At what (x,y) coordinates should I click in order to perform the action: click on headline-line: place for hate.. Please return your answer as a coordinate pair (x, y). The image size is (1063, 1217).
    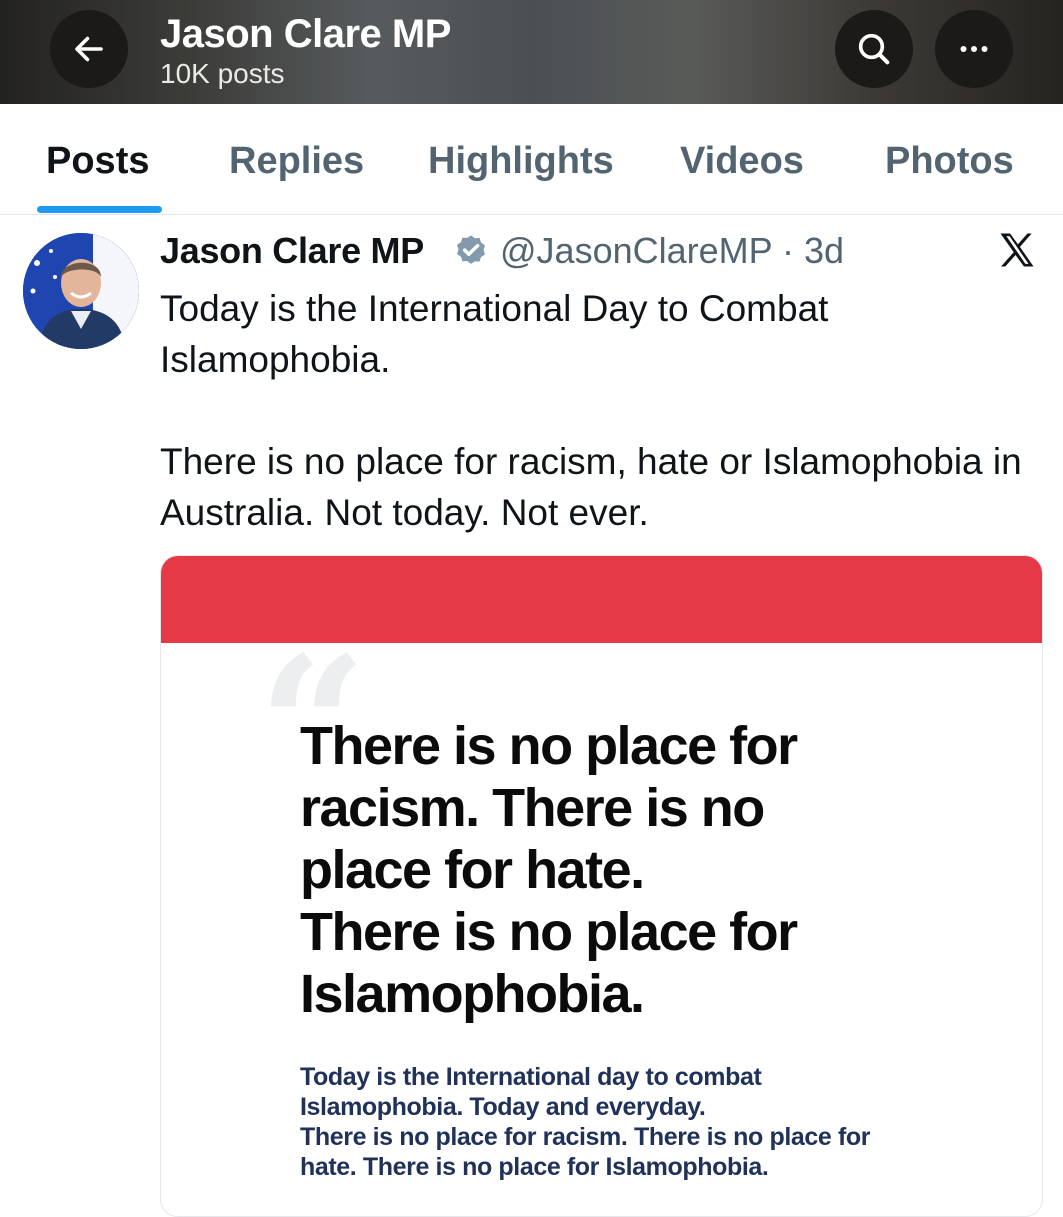
    Looking at the image, I should click on (472, 870).